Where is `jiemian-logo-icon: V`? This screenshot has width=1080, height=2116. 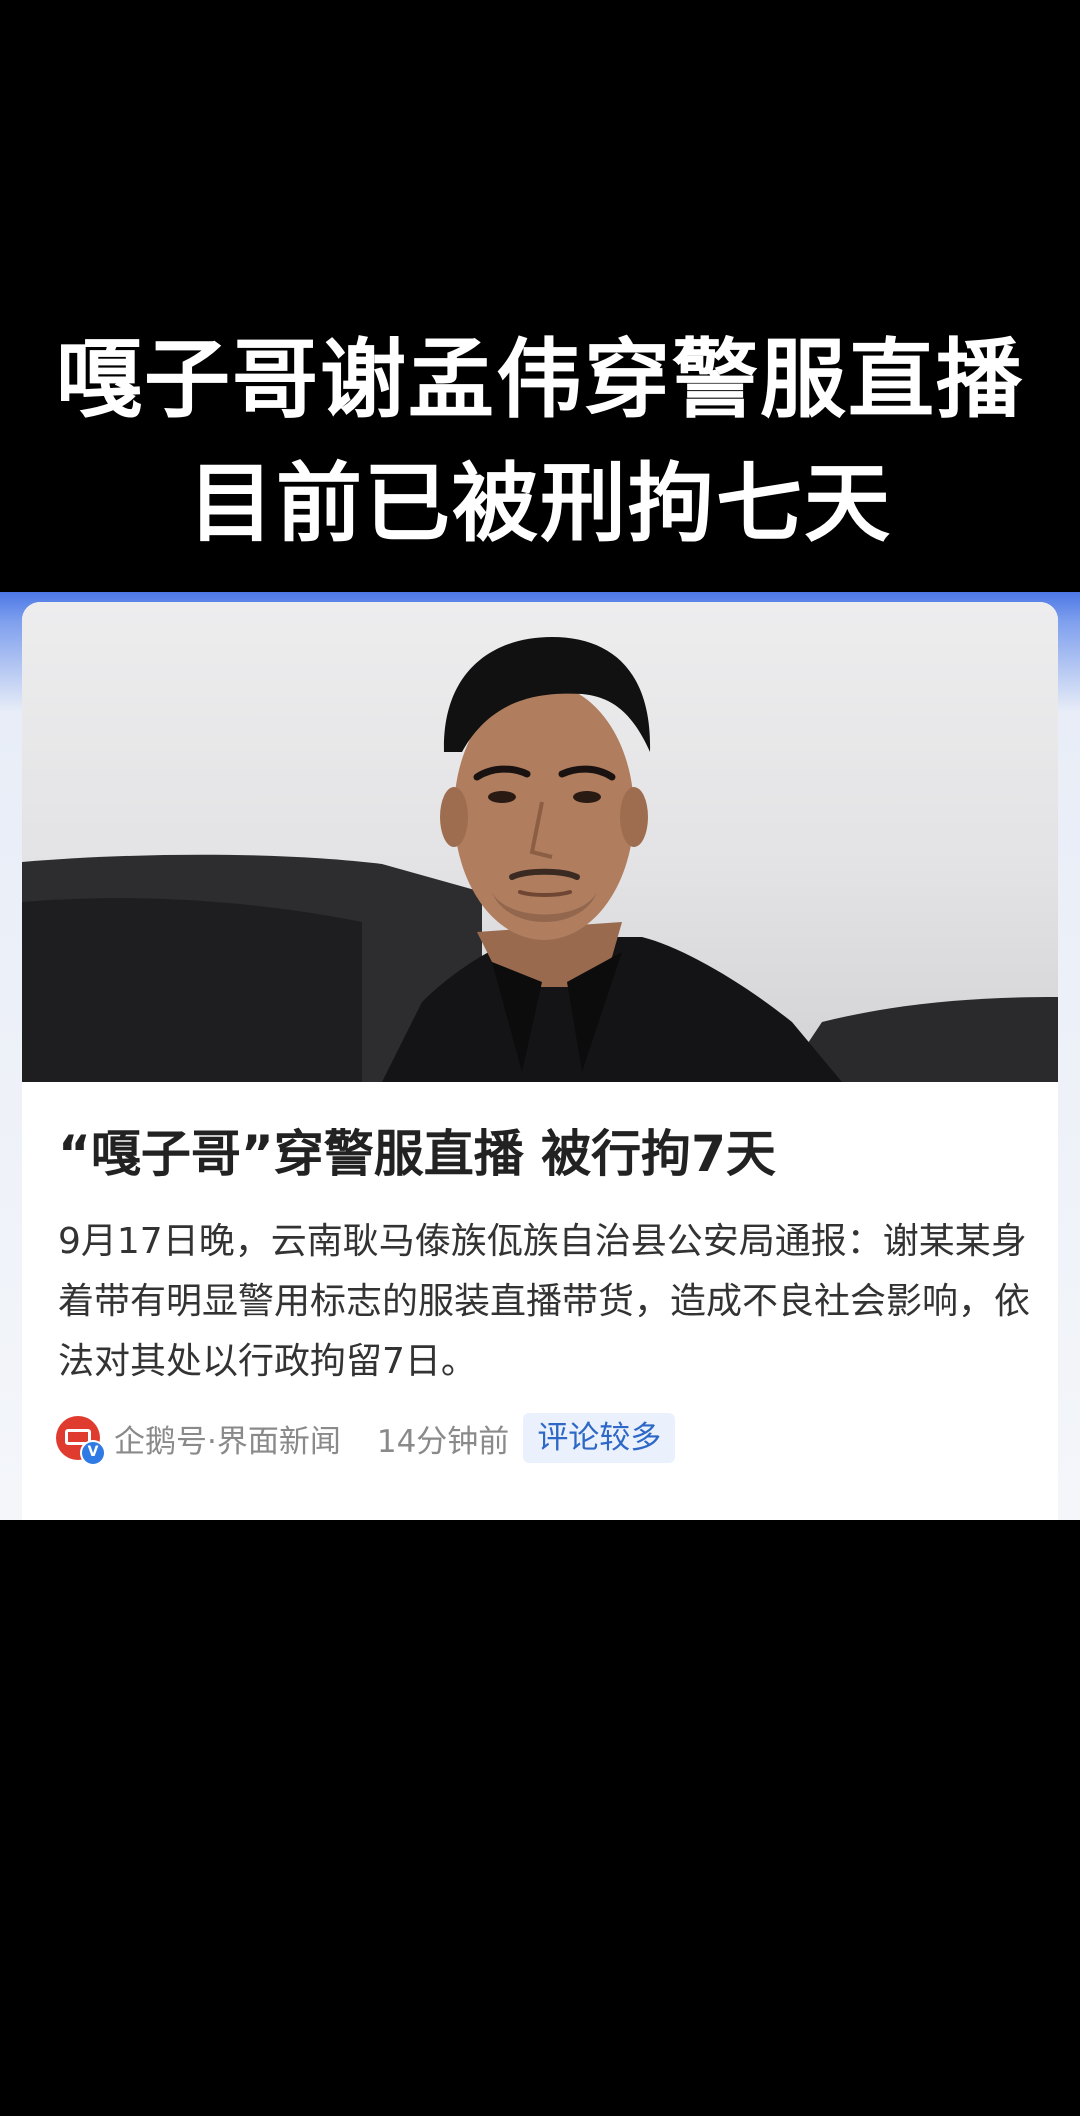
jiemian-logo-icon: V is located at coordinates (81, 1441).